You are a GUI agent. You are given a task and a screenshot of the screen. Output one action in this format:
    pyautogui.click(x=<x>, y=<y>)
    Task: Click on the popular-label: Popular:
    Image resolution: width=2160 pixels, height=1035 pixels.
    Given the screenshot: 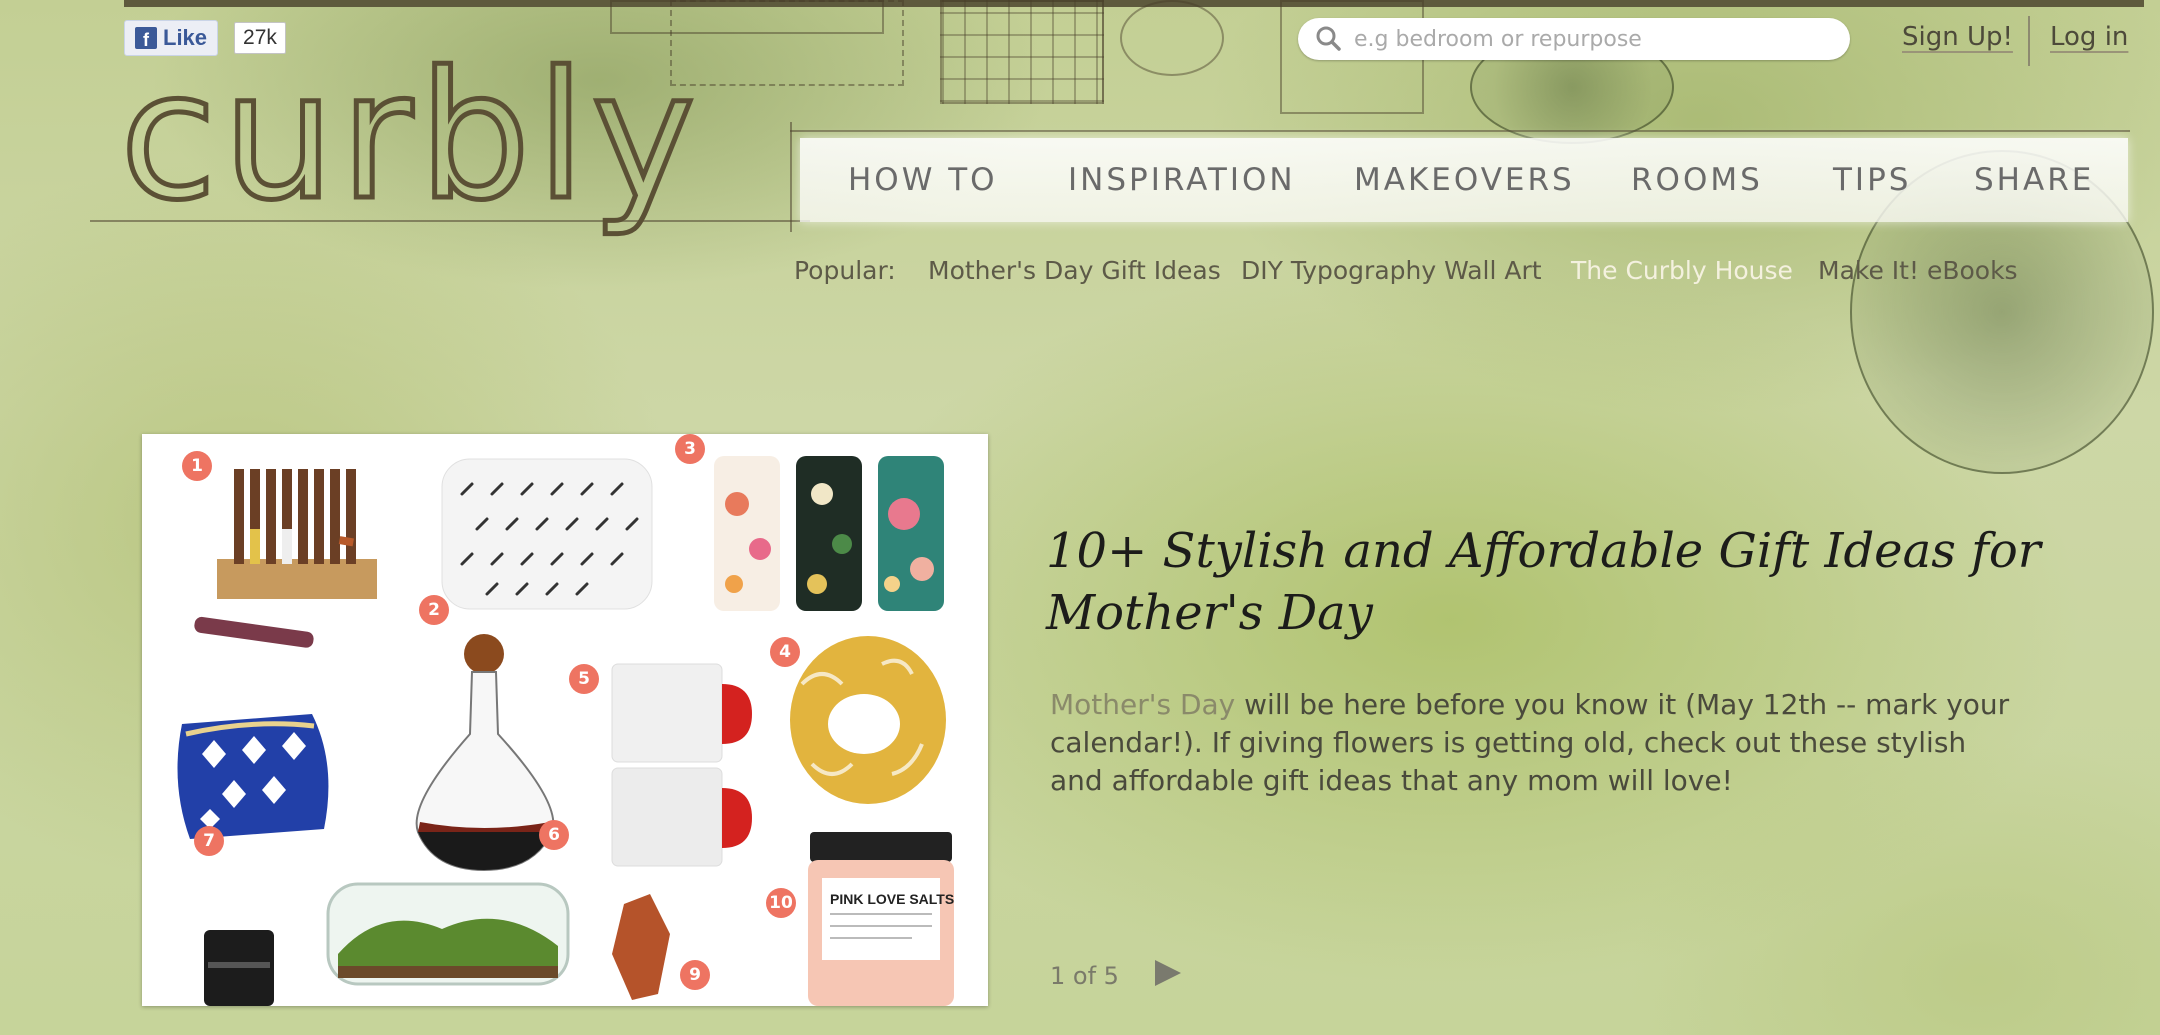 What is the action you would take?
    pyautogui.click(x=845, y=270)
    